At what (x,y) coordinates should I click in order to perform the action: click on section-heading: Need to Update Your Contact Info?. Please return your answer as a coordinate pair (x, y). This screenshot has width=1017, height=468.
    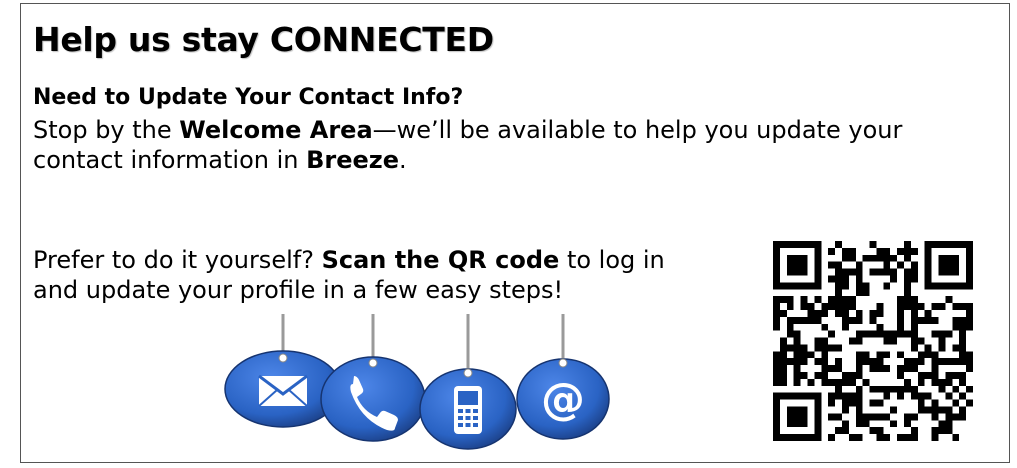
    Looking at the image, I should click on (248, 97).